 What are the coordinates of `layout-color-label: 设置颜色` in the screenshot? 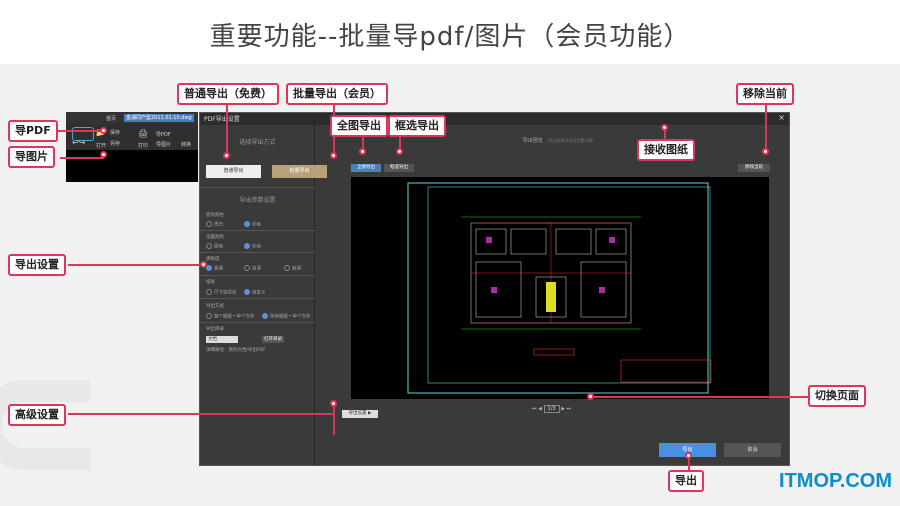 It's located at (215, 237).